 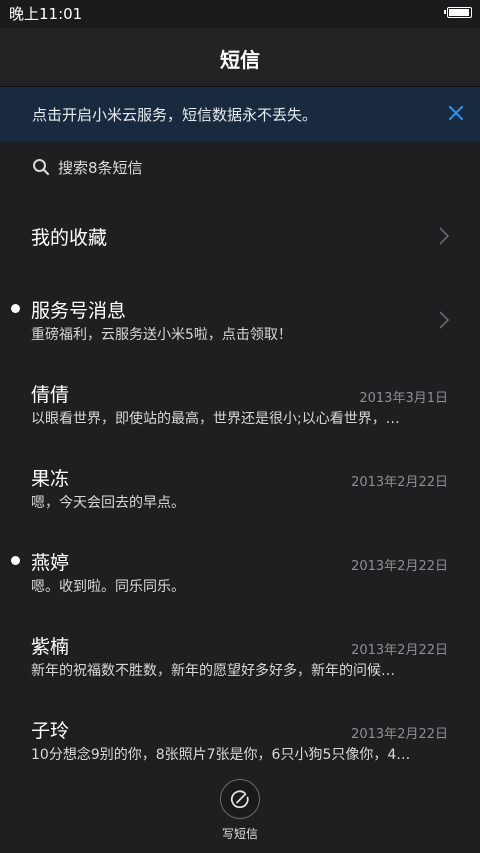 What do you see at coordinates (240, 236) in the screenshot?
I see `favorites-item: 我的收藏` at bounding box center [240, 236].